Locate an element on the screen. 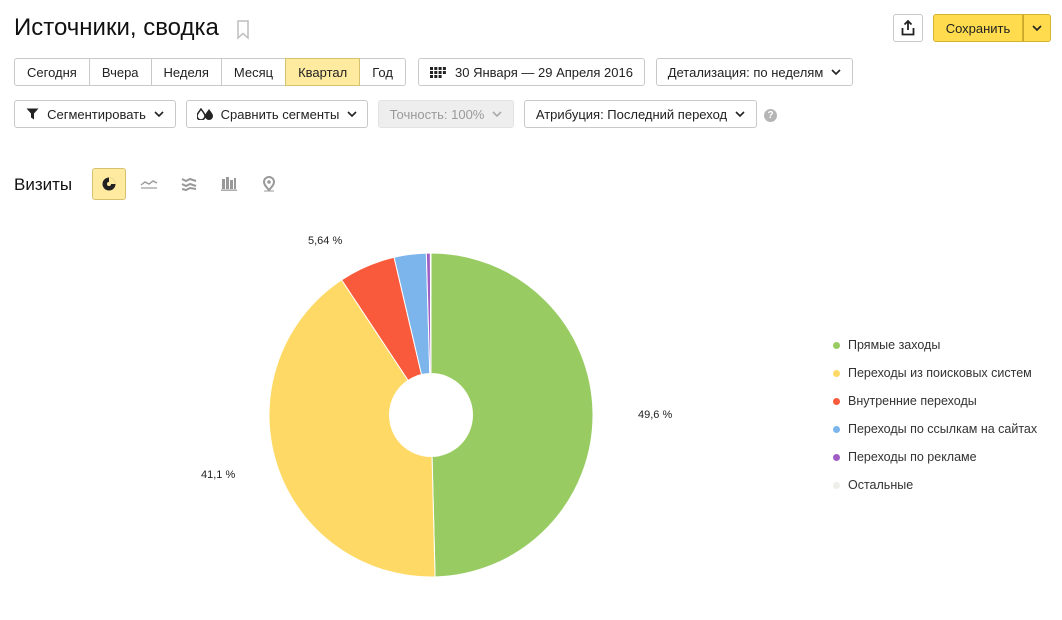  legend-item: Внутренние переходы is located at coordinates (935, 401).